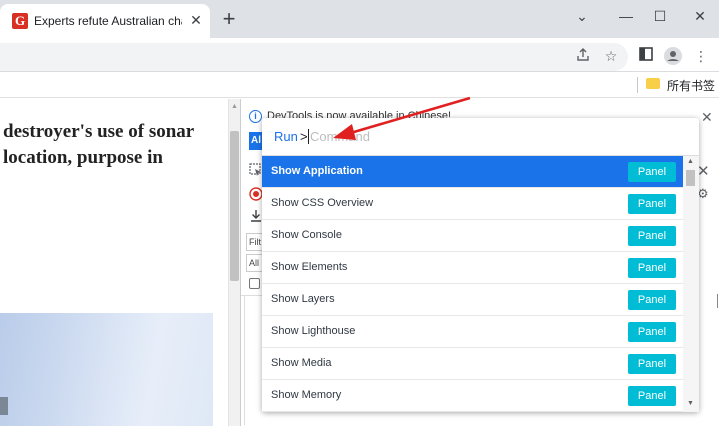  What do you see at coordinates (717, 301) in the screenshot?
I see `panel-resize-handle` at bounding box center [717, 301].